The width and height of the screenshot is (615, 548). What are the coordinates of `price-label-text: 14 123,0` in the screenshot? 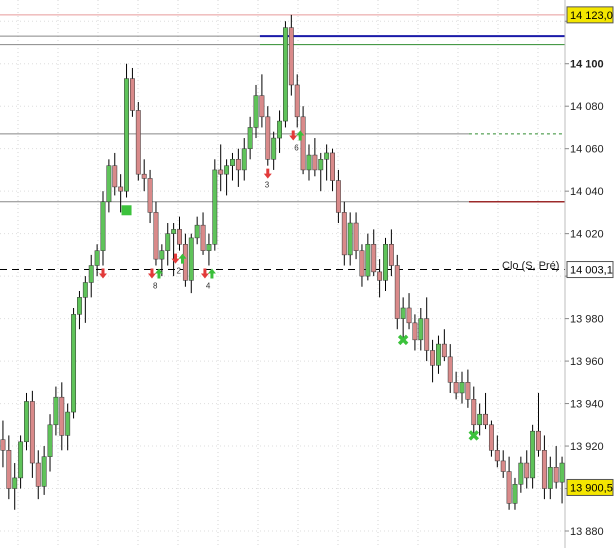 It's located at (591, 16).